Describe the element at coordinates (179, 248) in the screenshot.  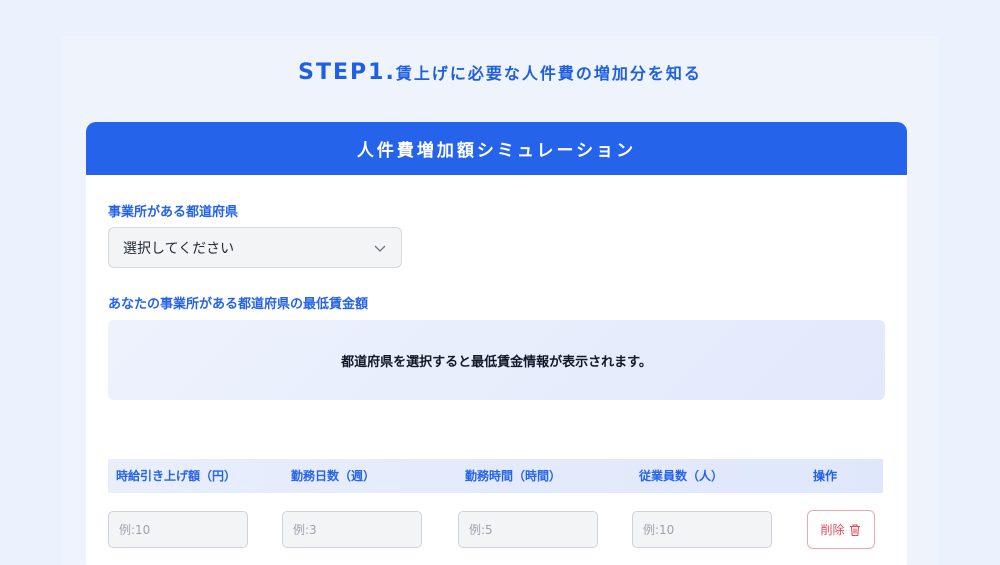
I see `prefecture-select-value: 選択してください` at that location.